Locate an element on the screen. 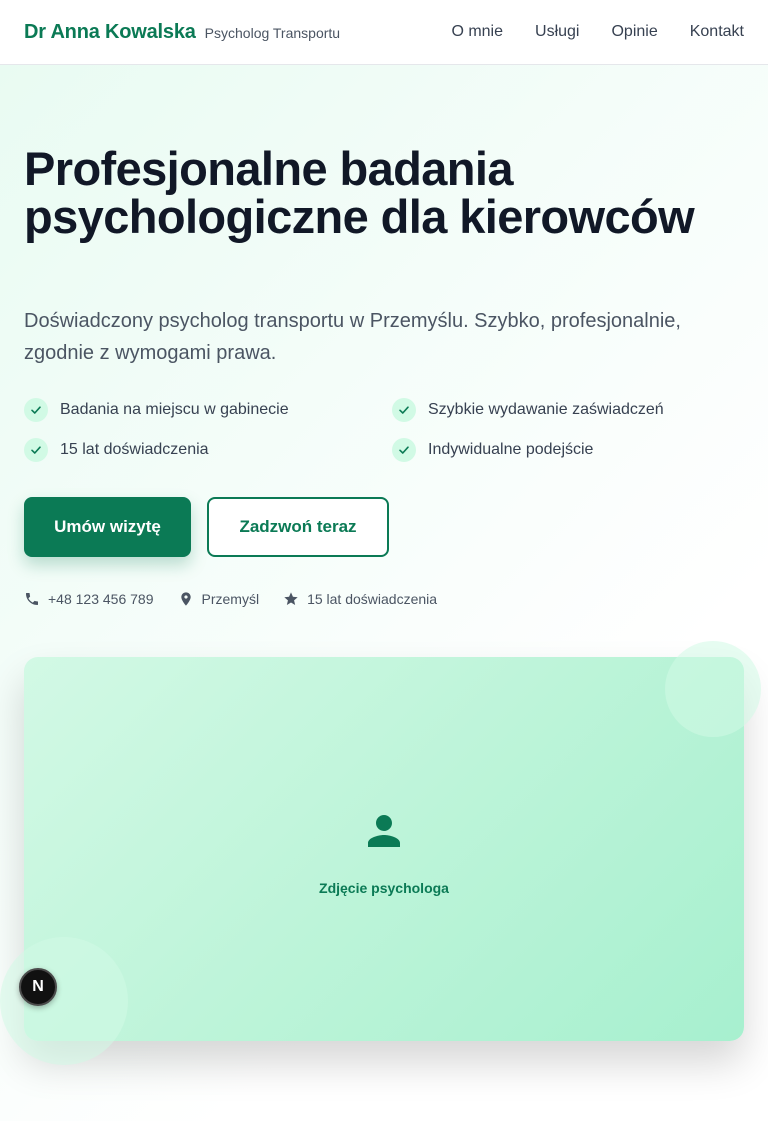  feature-label: Szybkie wydawanie zaświadczeń is located at coordinates (546, 409).